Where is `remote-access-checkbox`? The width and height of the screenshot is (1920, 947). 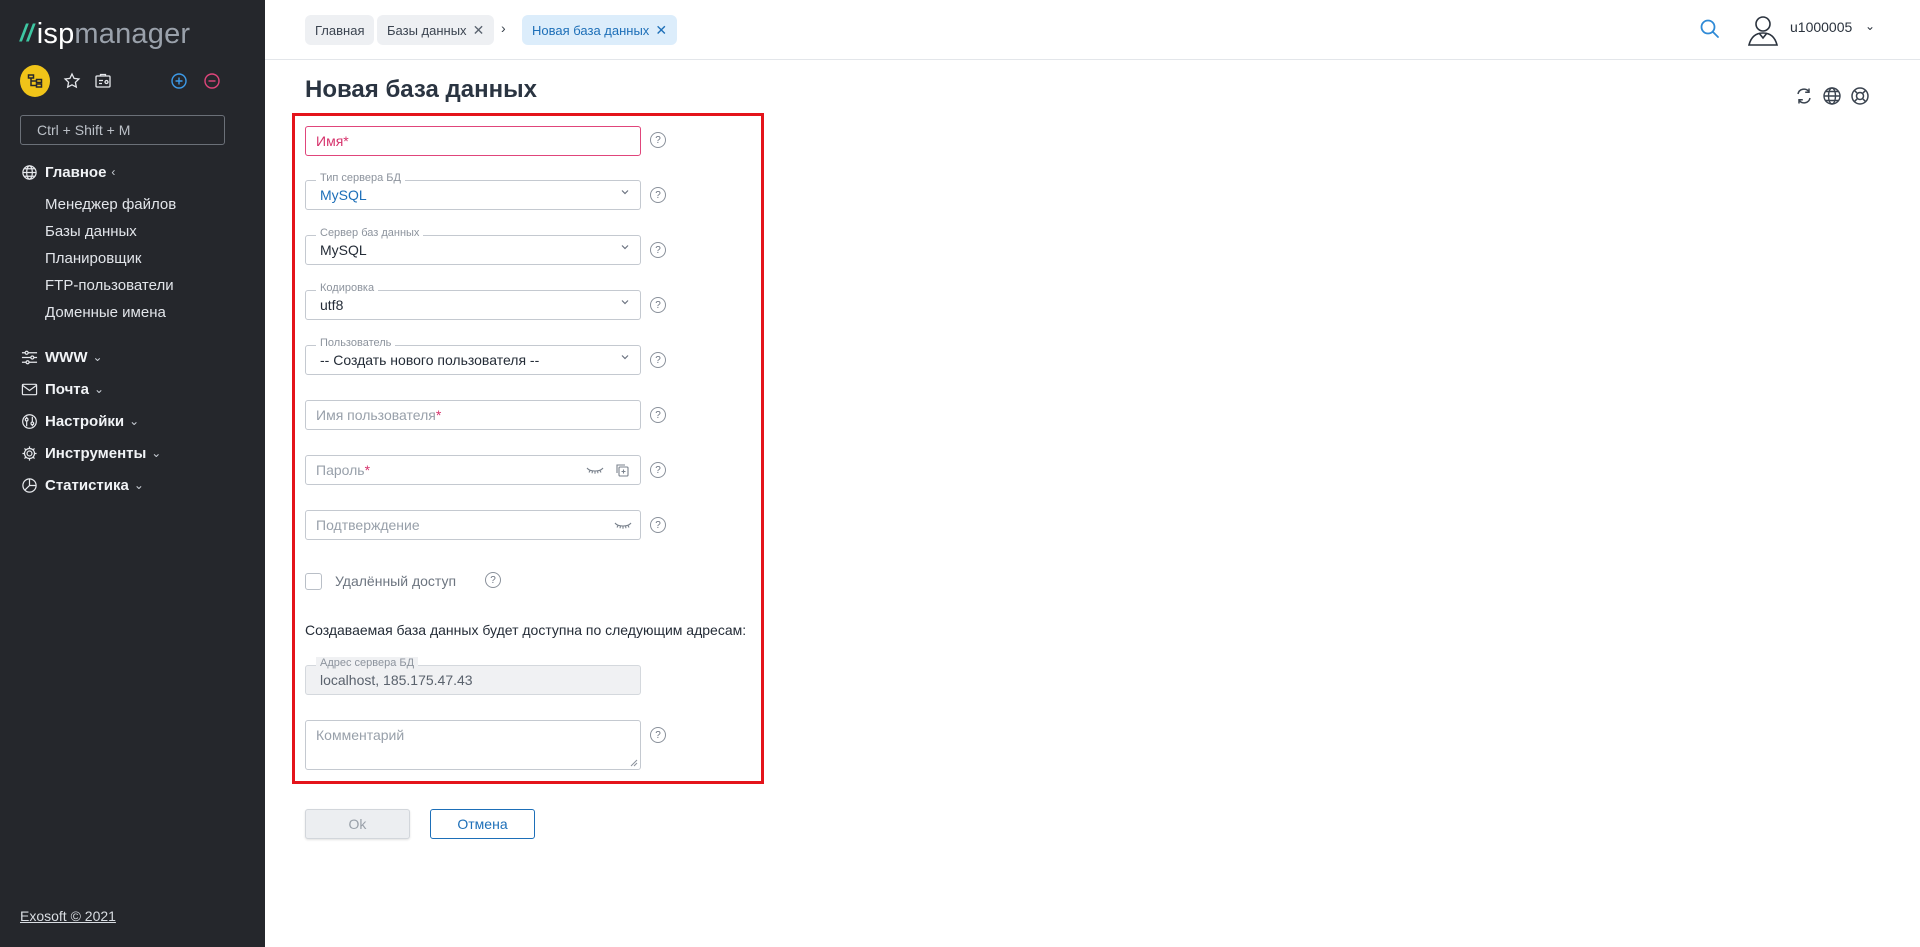 remote-access-checkbox is located at coordinates (313, 581).